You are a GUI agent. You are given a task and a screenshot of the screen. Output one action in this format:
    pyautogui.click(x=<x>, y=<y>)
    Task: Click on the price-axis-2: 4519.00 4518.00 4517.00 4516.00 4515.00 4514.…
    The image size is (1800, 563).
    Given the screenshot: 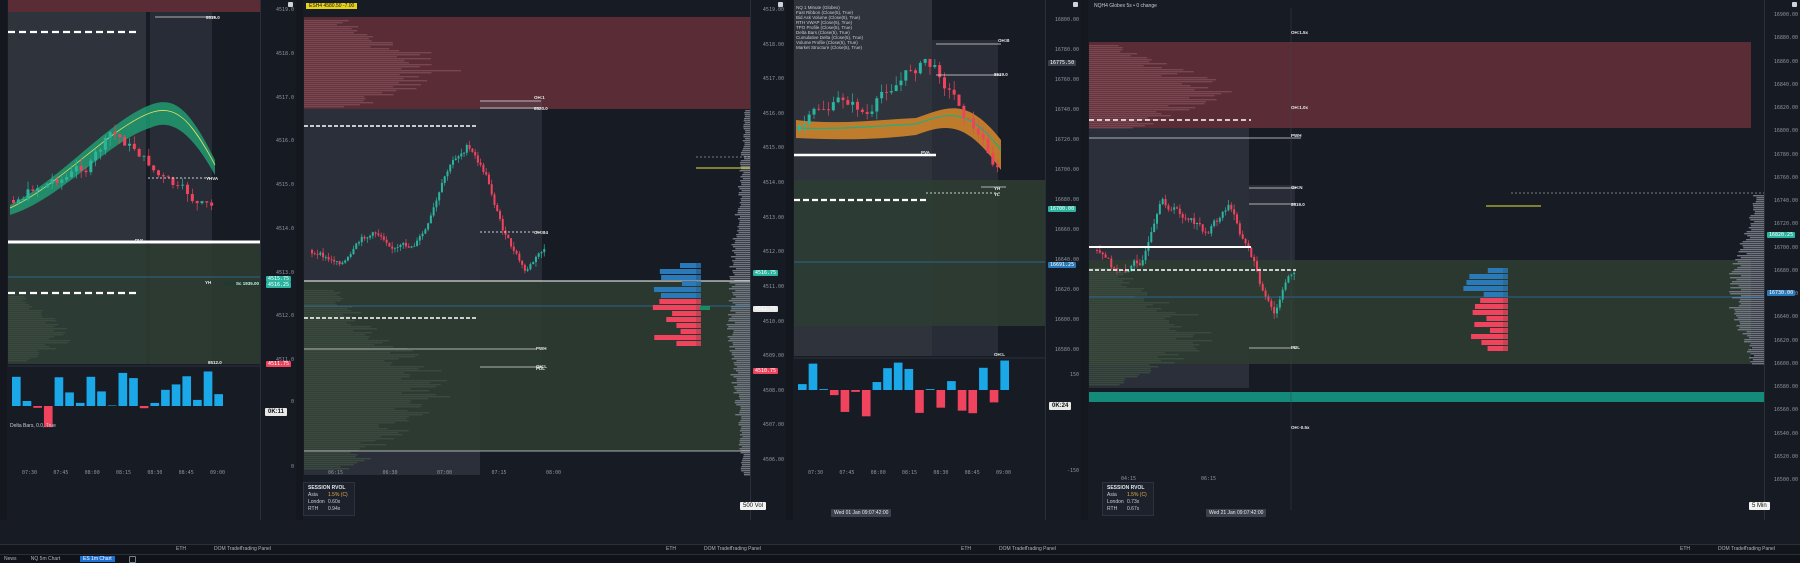 What is the action you would take?
    pyautogui.click(x=768, y=260)
    